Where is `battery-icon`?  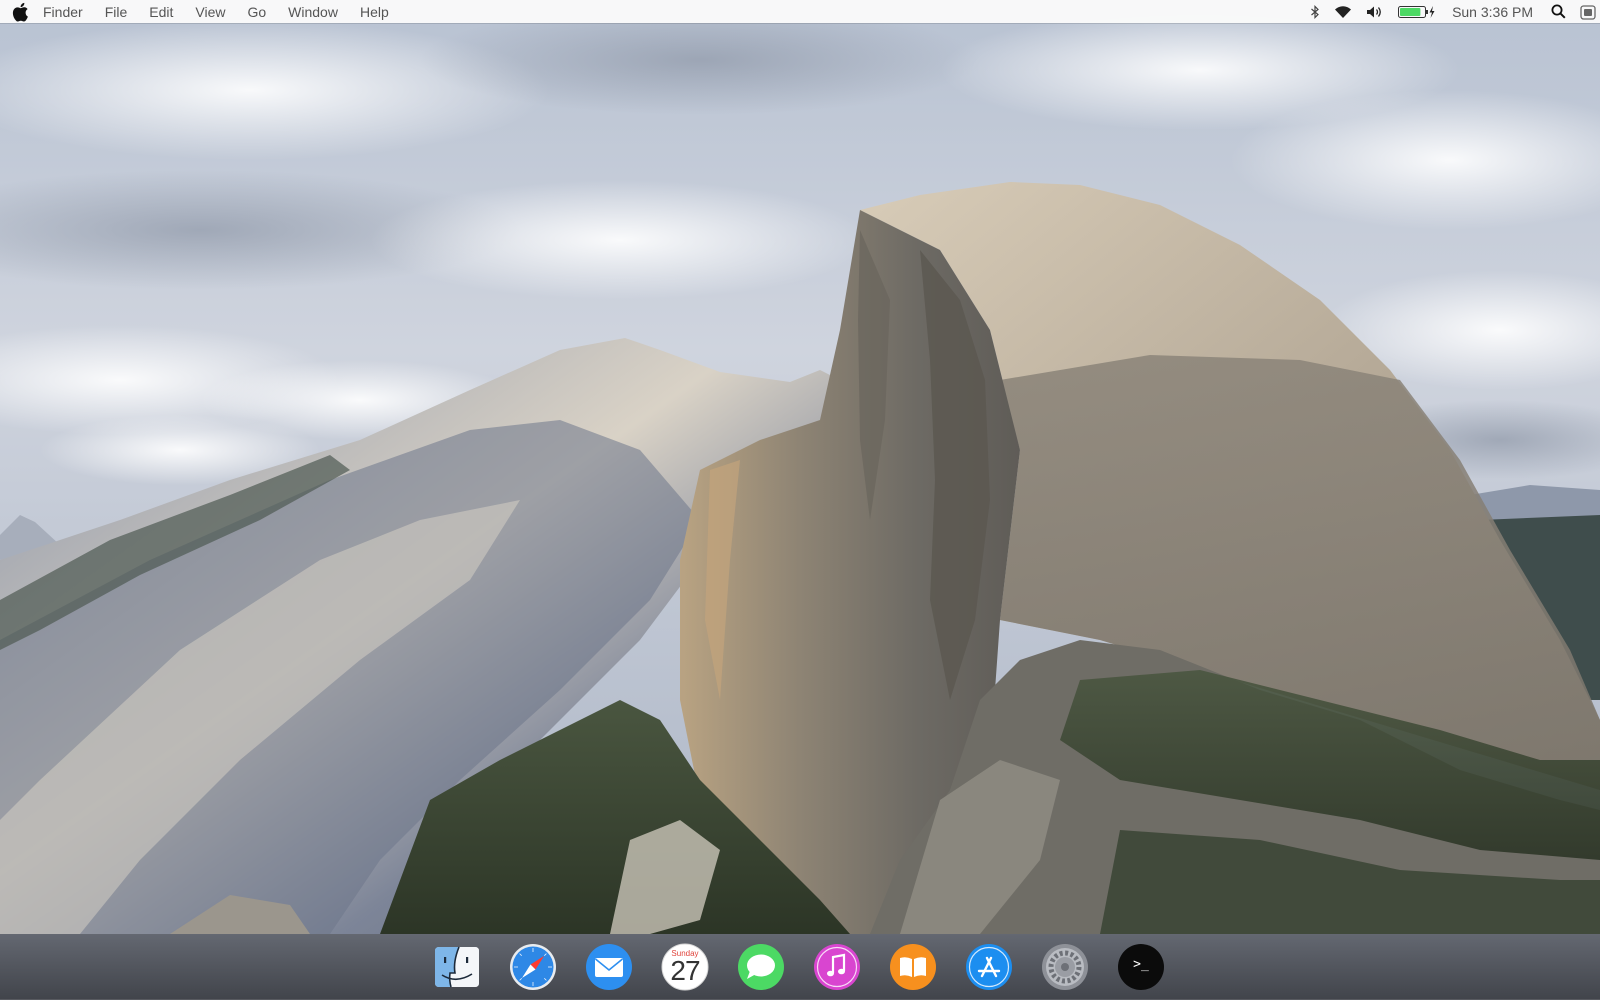
battery-icon is located at coordinates (1417, 11).